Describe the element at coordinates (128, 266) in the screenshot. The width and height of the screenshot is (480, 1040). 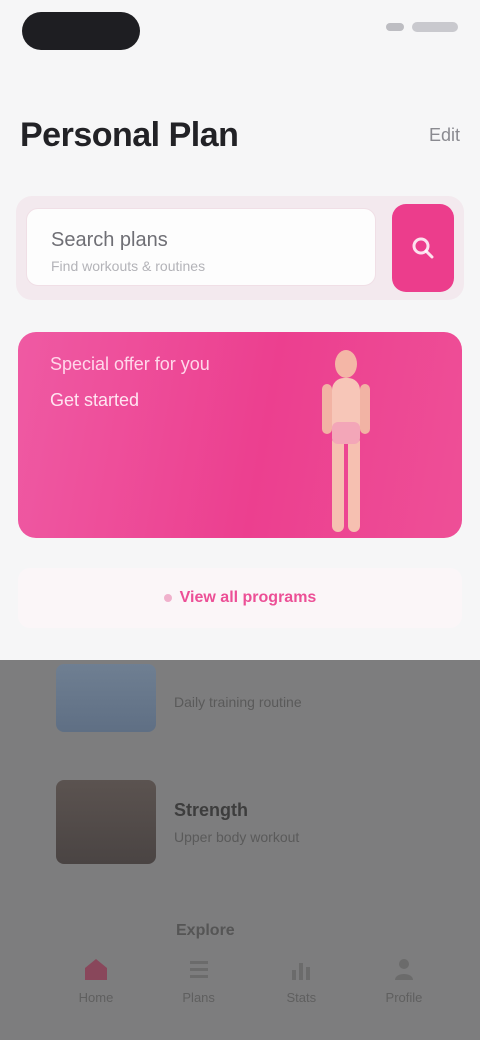
I see `search-subtitle: Find workouts & routines` at that location.